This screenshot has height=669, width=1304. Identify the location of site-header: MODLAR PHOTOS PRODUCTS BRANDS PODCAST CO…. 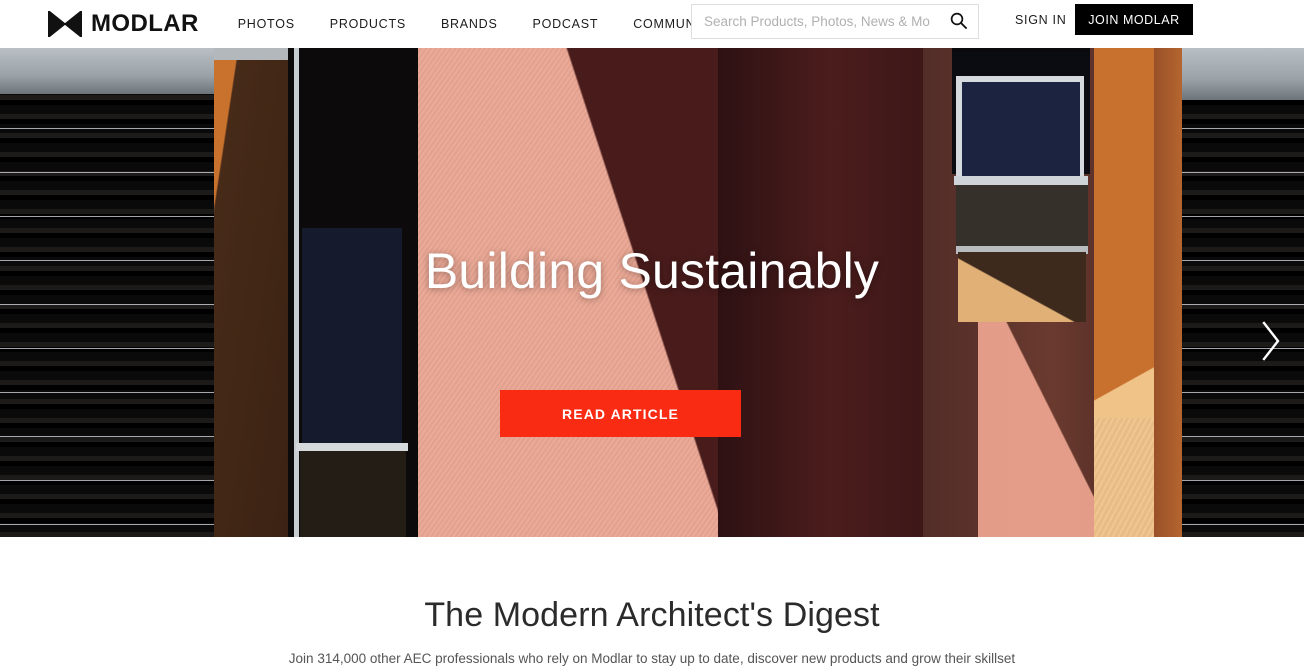
(652, 24).